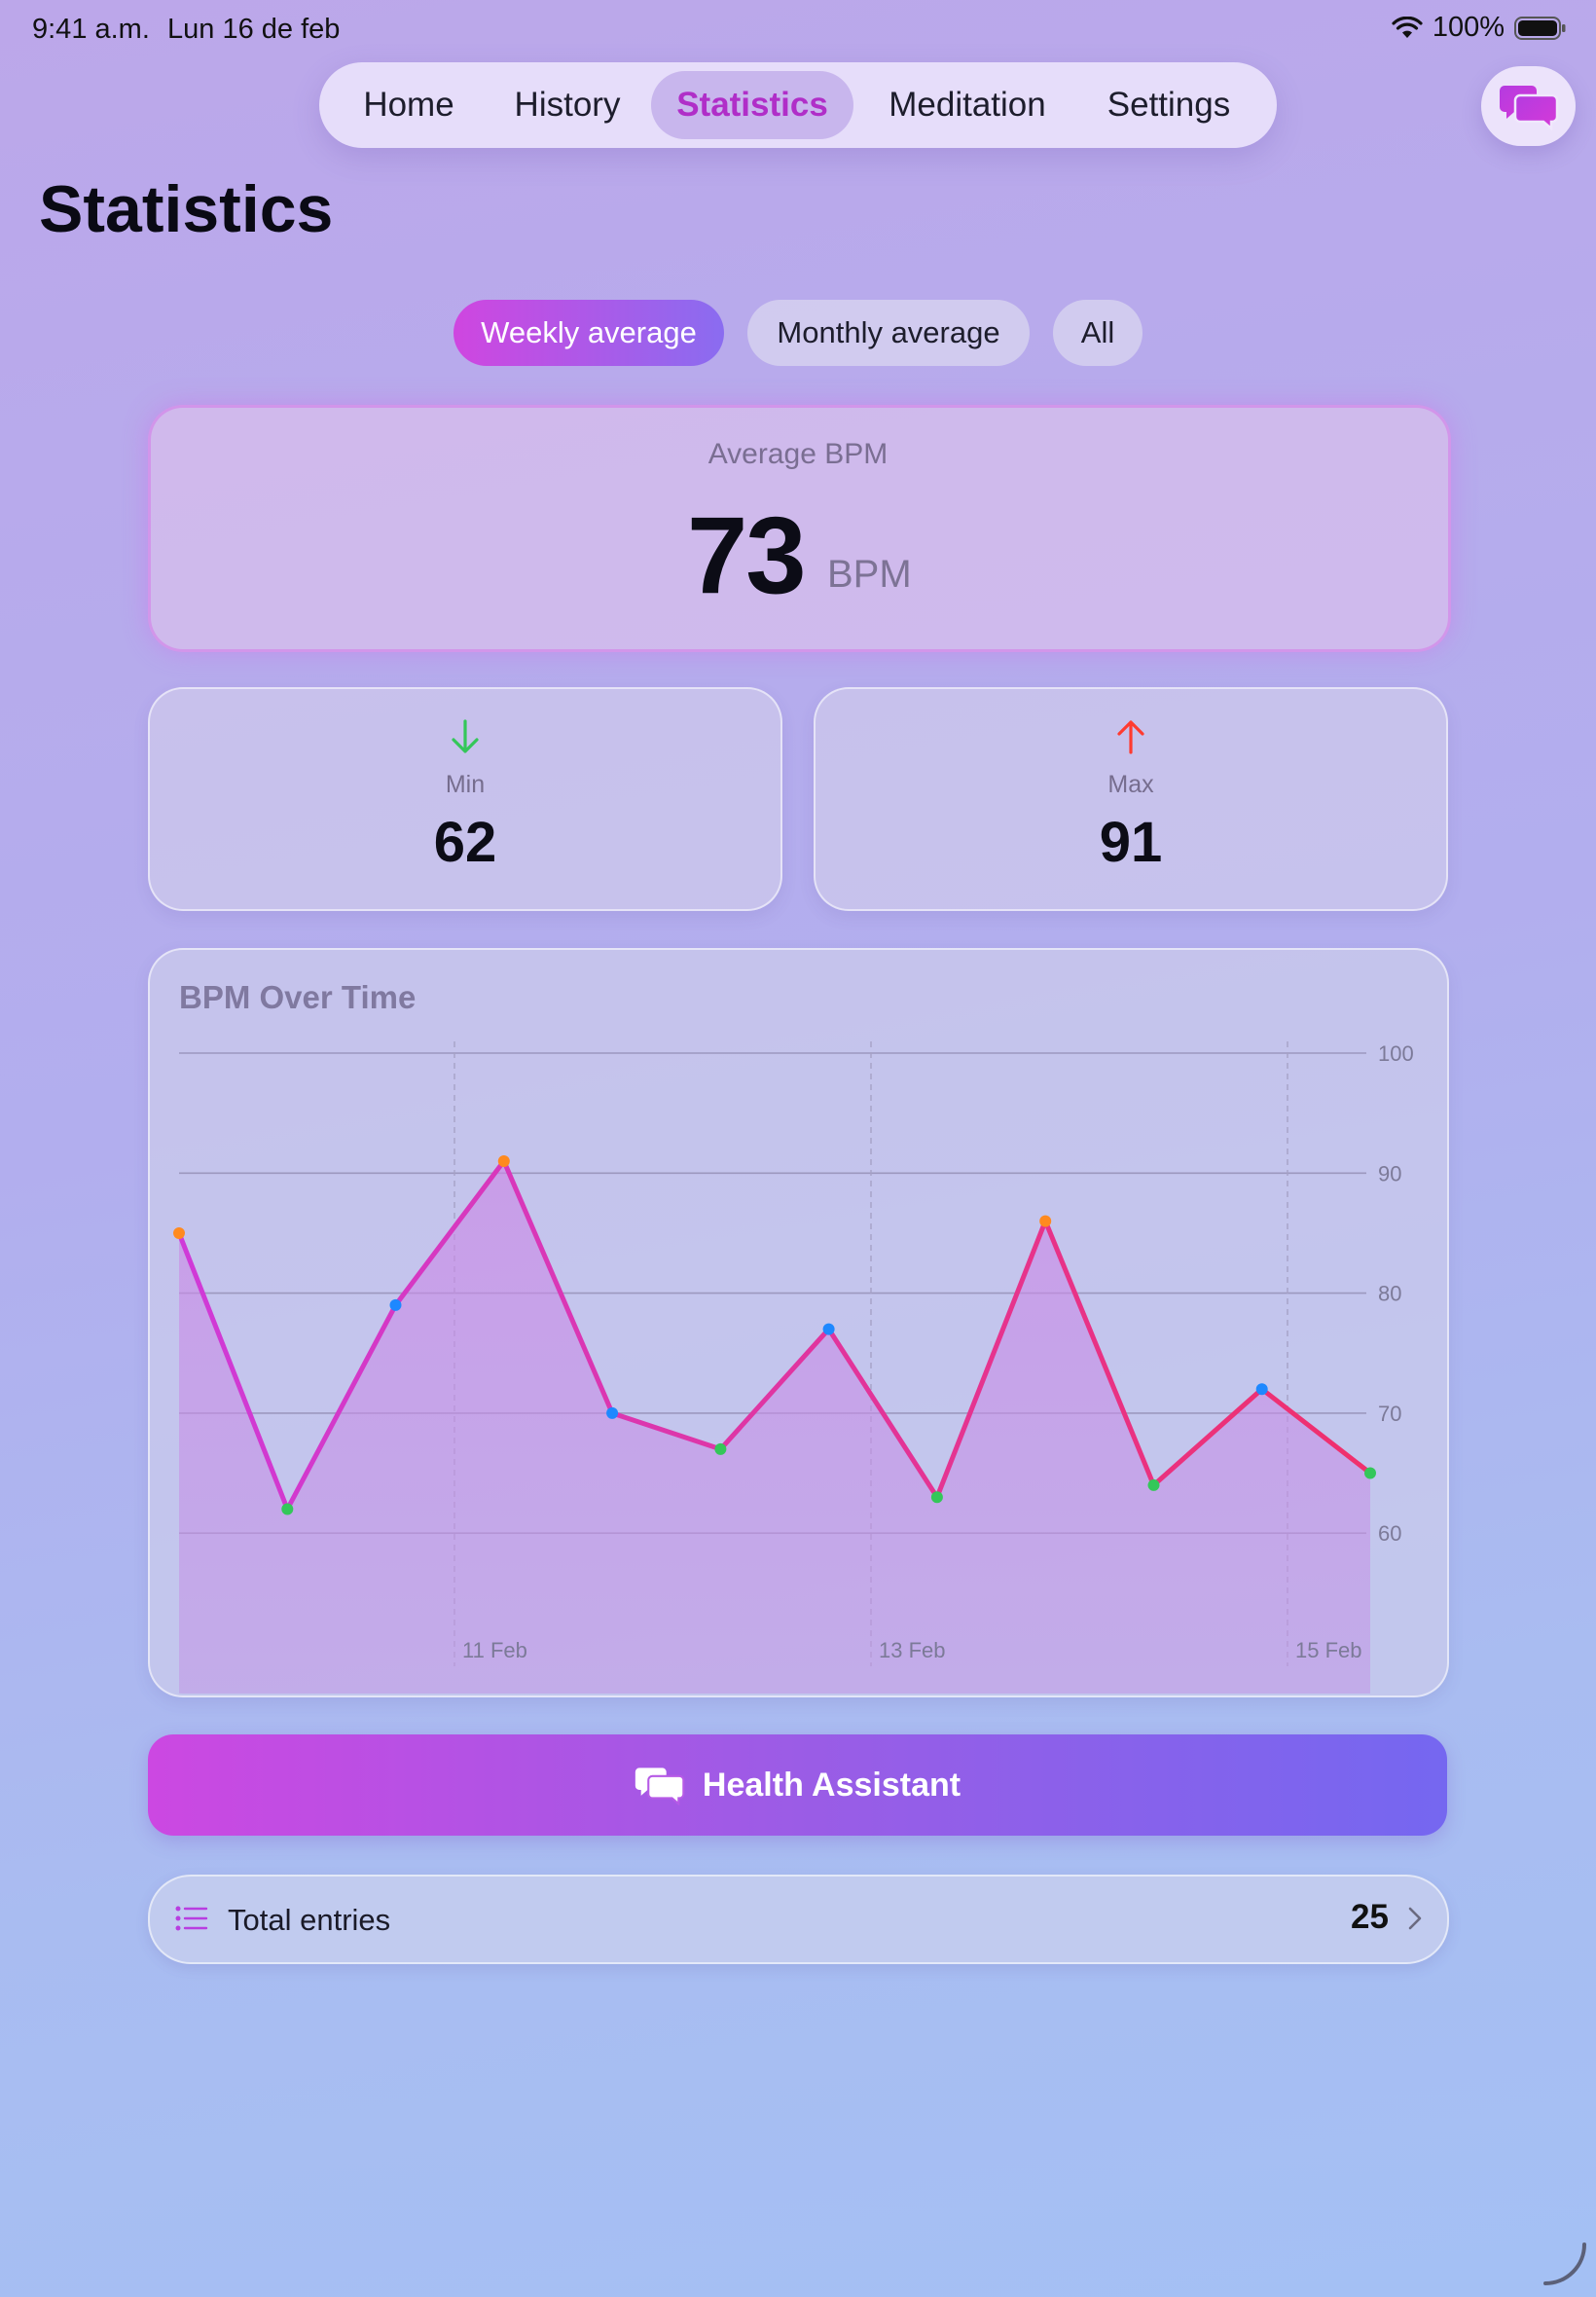 The height and width of the screenshot is (2297, 1596). I want to click on x-tick-label: 15 Feb, so click(1328, 1650).